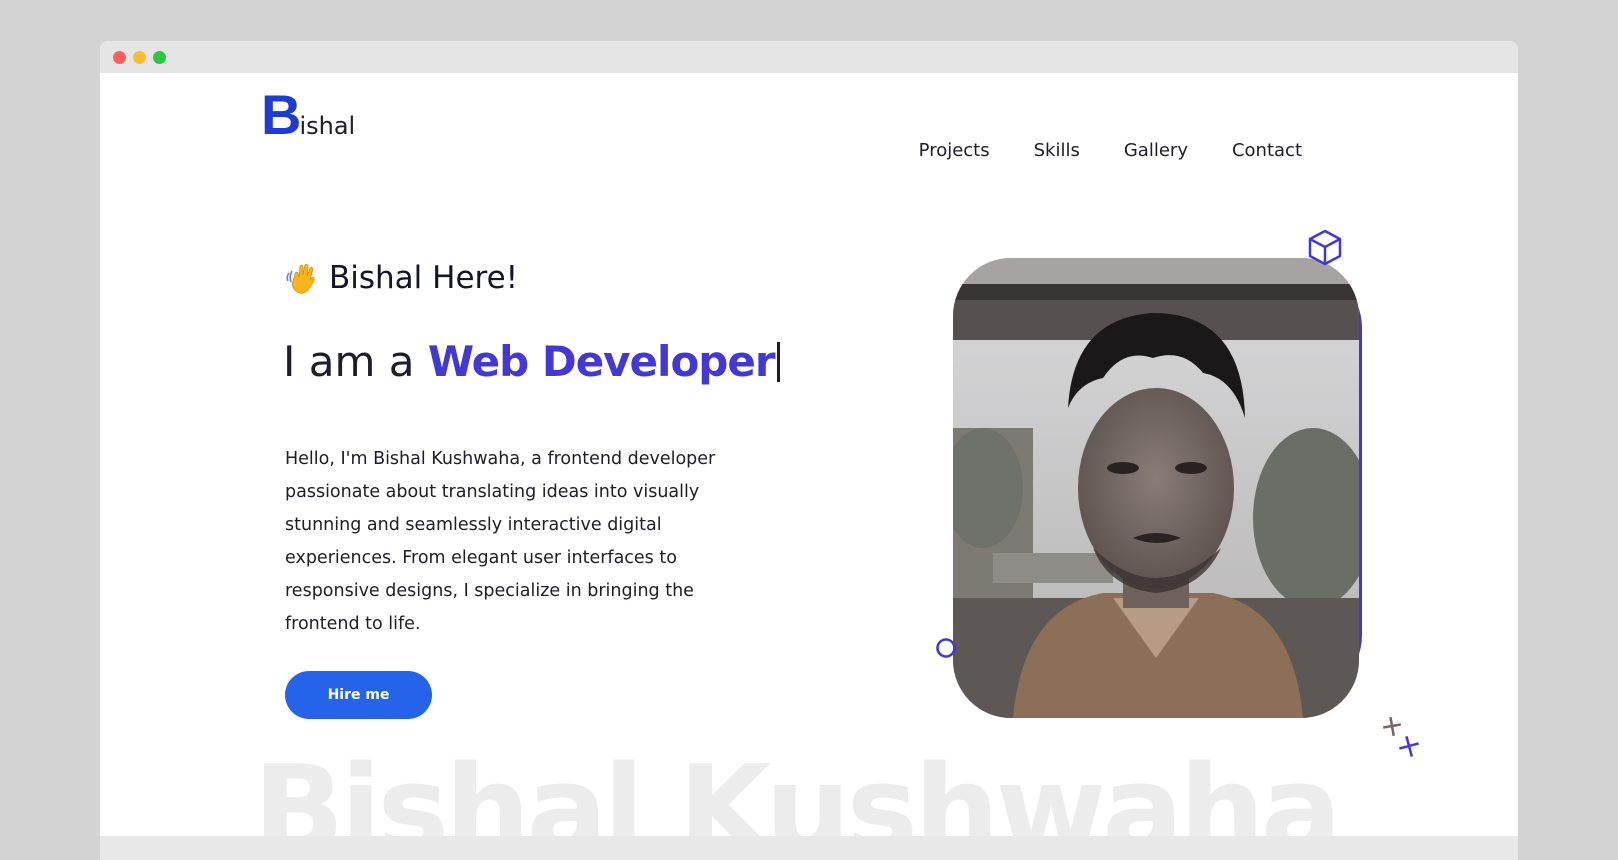 The height and width of the screenshot is (860, 1618). I want to click on nav-item-contact: Contact, so click(1267, 151).